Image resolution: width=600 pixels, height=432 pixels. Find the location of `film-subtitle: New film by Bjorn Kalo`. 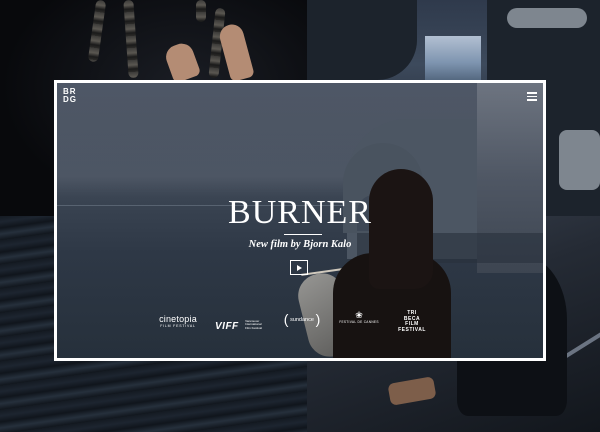

film-subtitle: New film by Bjorn Kalo is located at coordinates (300, 244).